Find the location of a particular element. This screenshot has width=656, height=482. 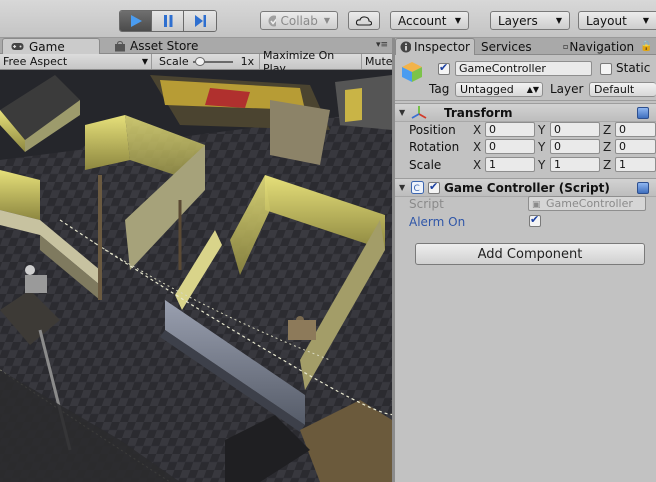

scale-x-field: 1 is located at coordinates (510, 164).